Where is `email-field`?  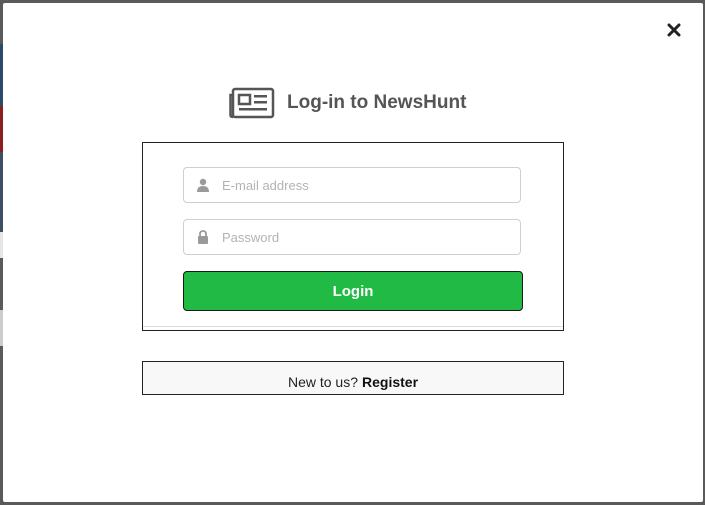
email-field is located at coordinates (352, 185).